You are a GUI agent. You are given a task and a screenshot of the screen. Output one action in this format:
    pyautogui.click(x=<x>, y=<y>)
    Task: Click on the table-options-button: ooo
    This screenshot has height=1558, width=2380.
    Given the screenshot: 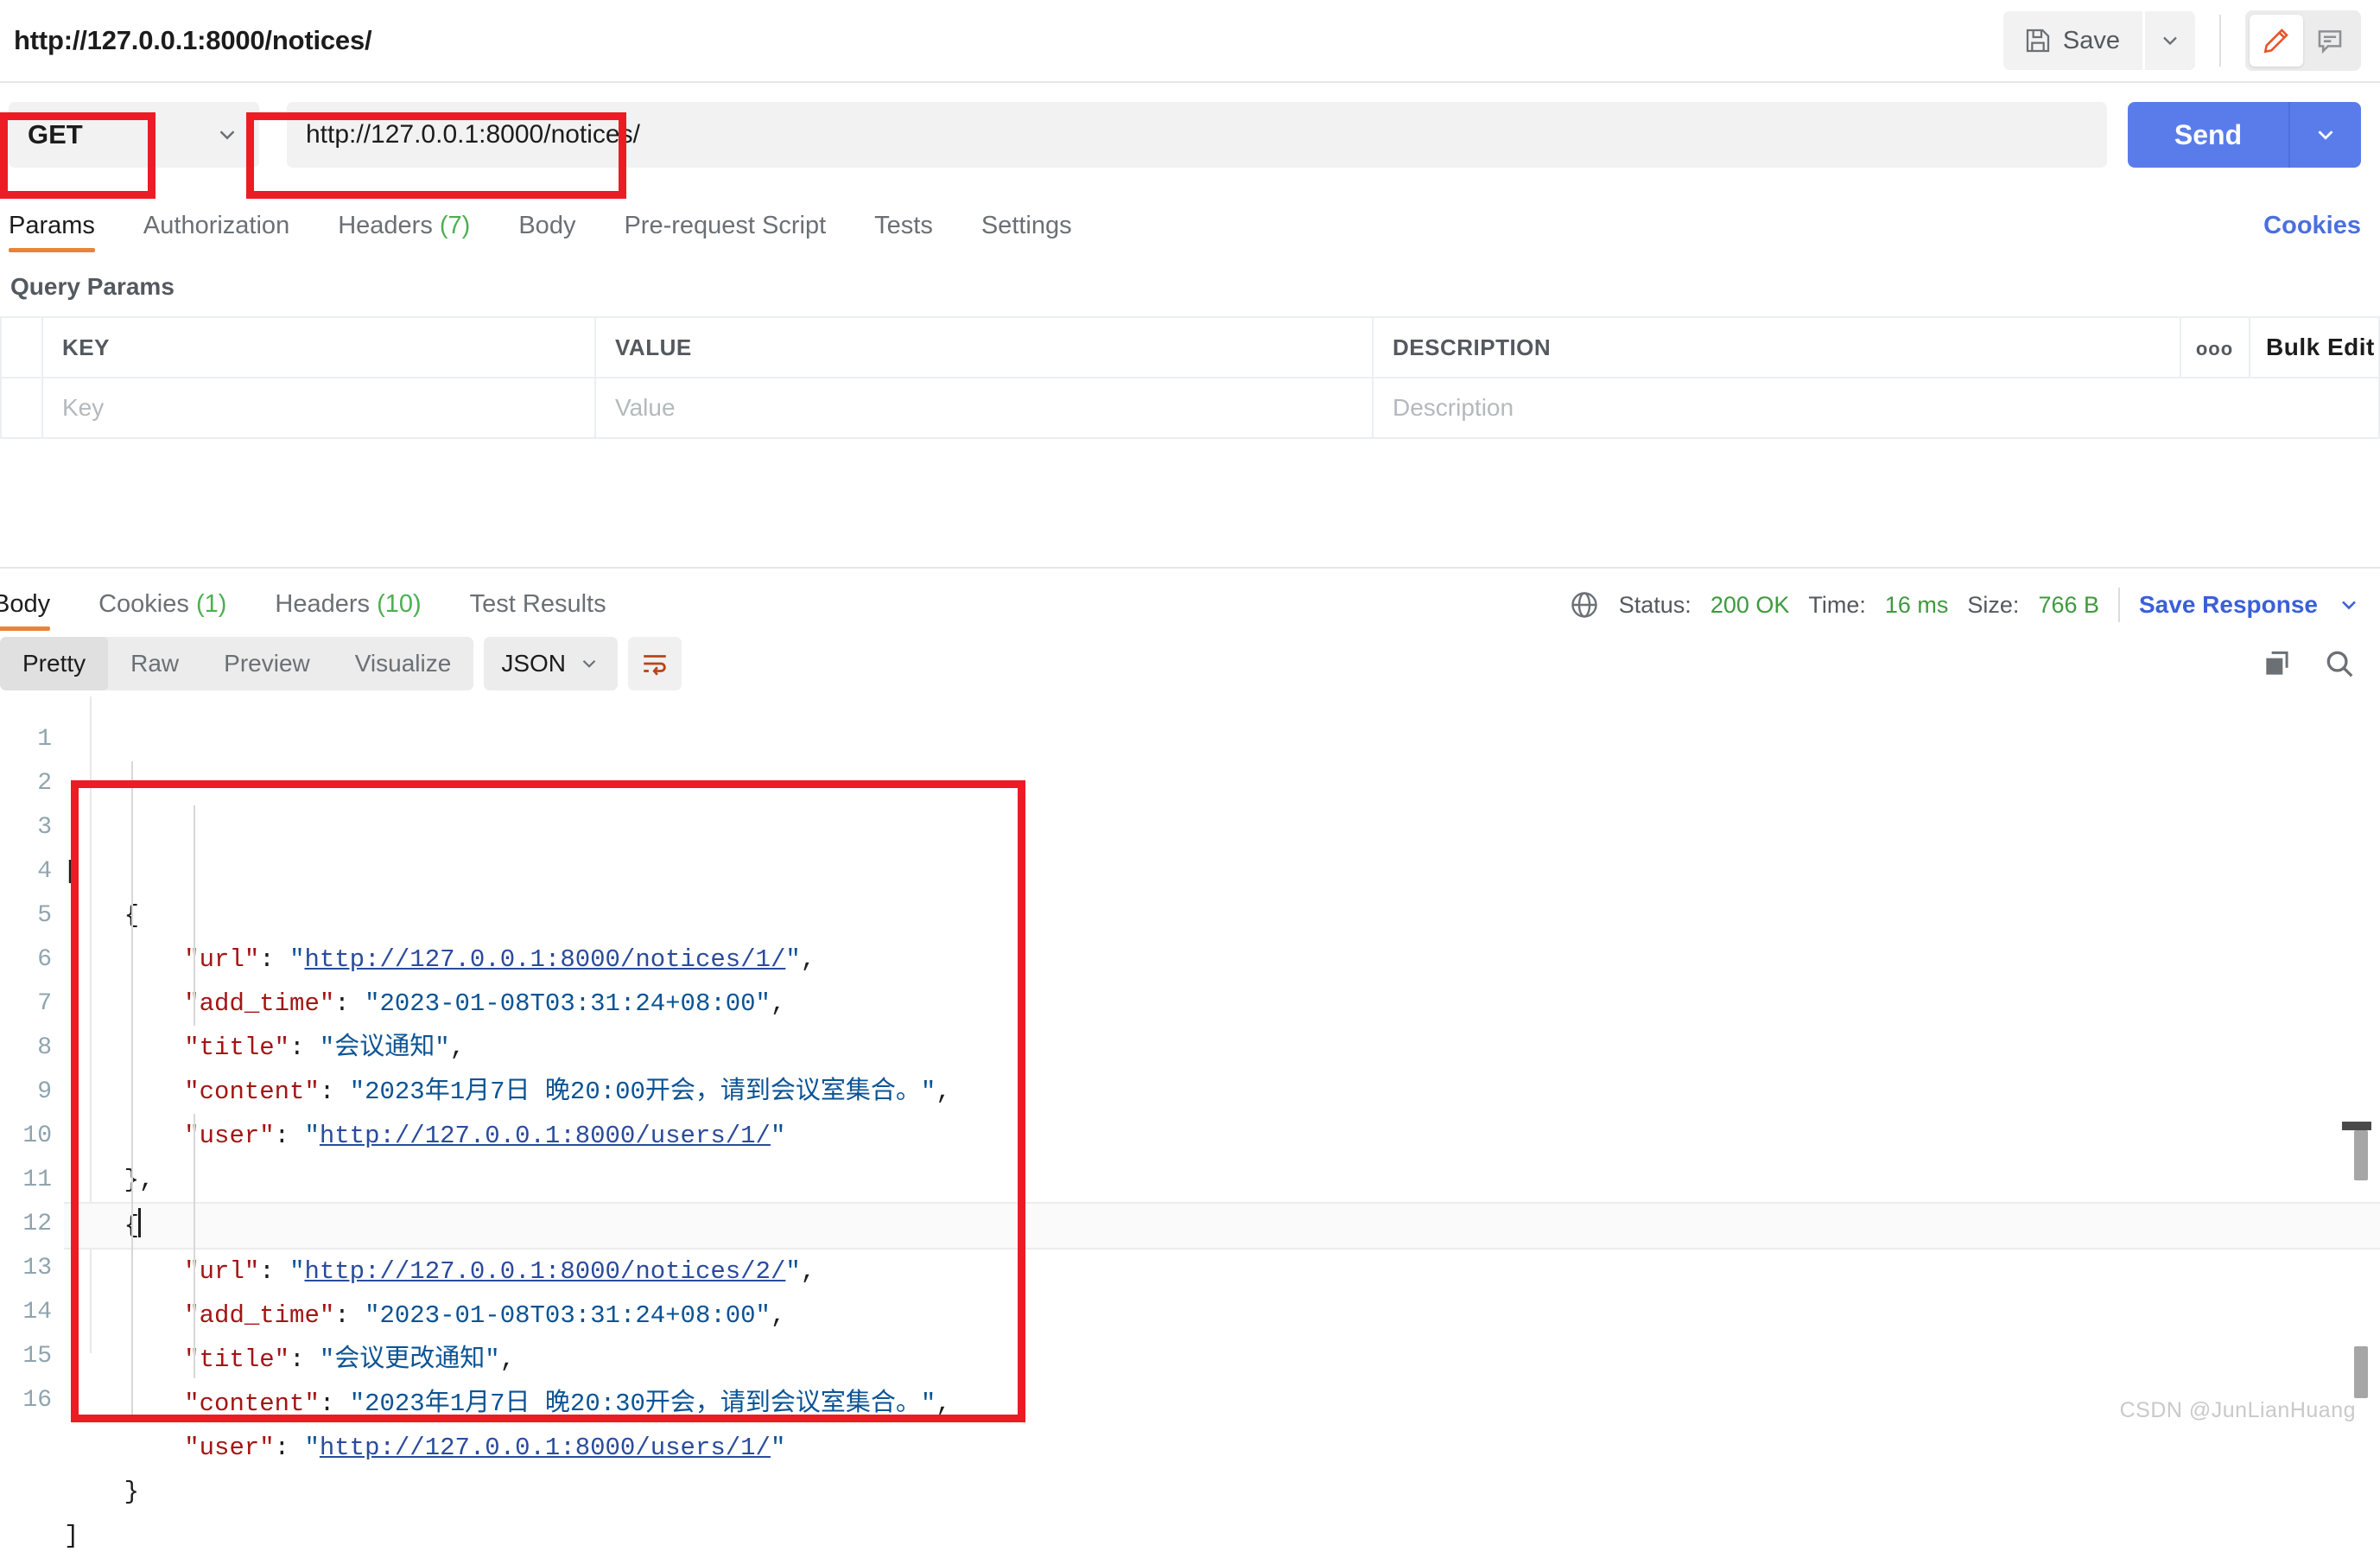 What is the action you would take?
    pyautogui.click(x=2215, y=347)
    